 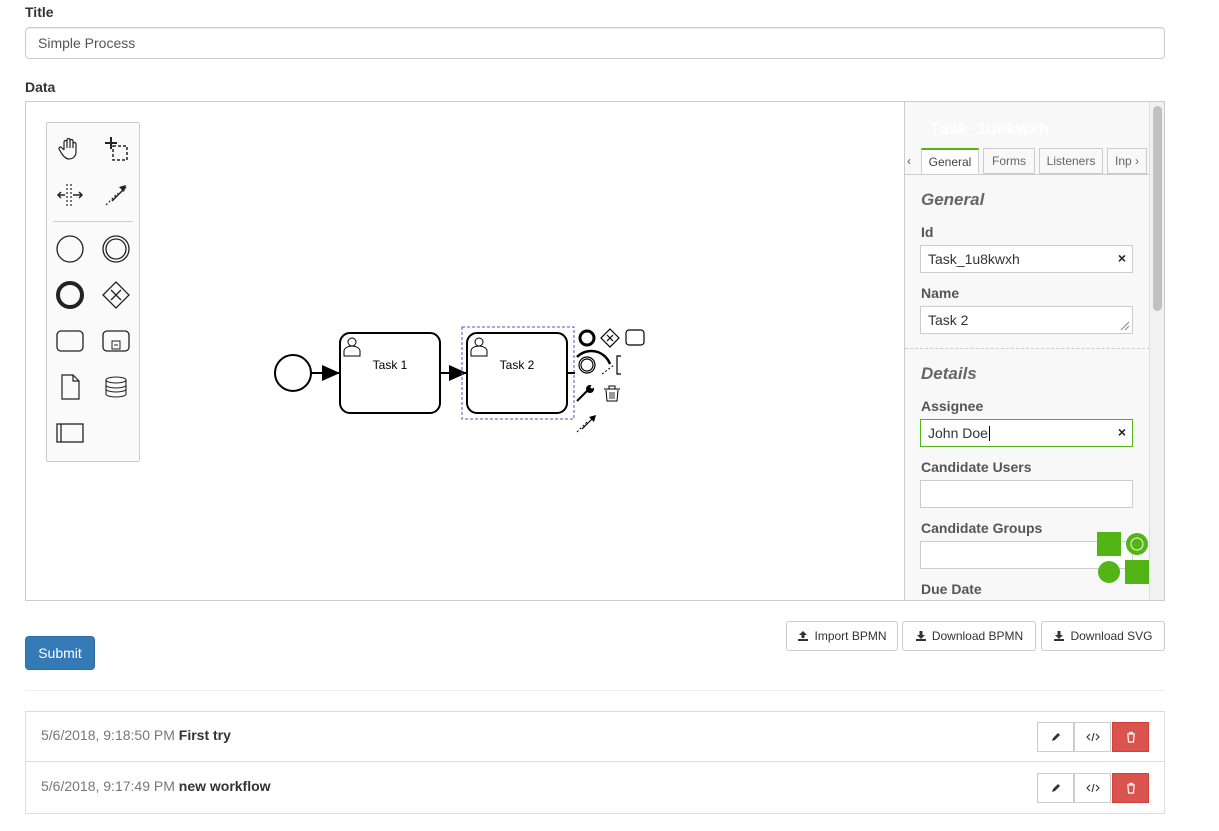 What do you see at coordinates (39, 12) in the screenshot?
I see `title-label: Title` at bounding box center [39, 12].